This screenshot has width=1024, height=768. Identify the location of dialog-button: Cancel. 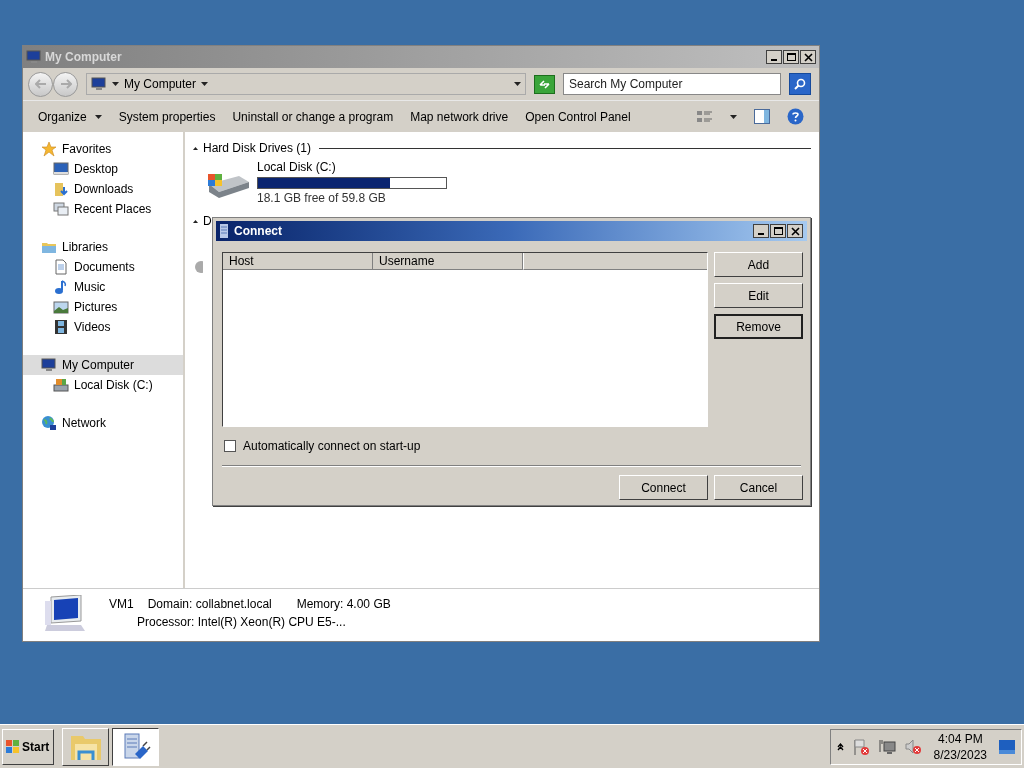
(758, 487).